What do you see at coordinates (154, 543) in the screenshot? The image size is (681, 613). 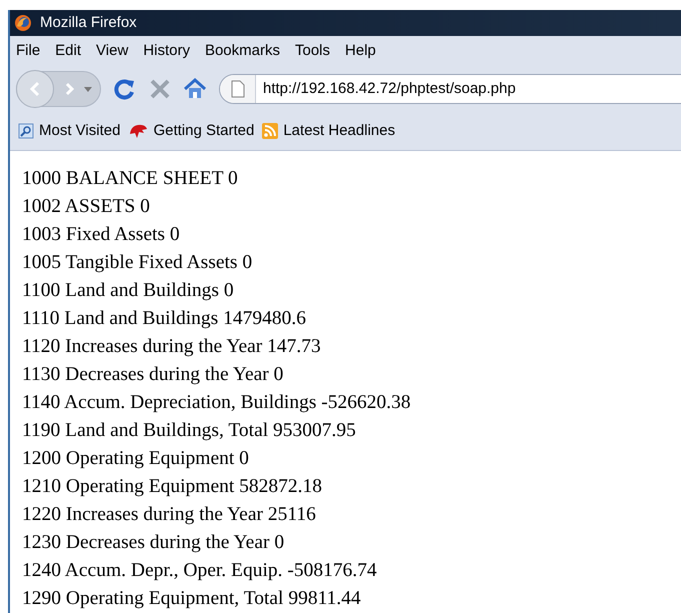 I see `account-line: 1230 Decreases during the Year 0` at bounding box center [154, 543].